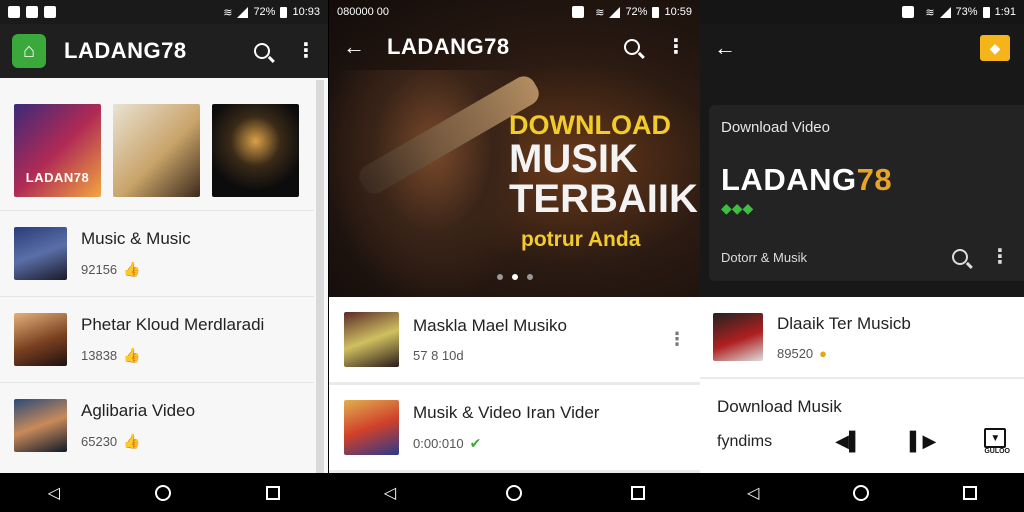 This screenshot has width=1024, height=512. Describe the element at coordinates (514, 12) in the screenshot. I see `status-bar: 080000 00 ≋ 72% 10:59` at that location.